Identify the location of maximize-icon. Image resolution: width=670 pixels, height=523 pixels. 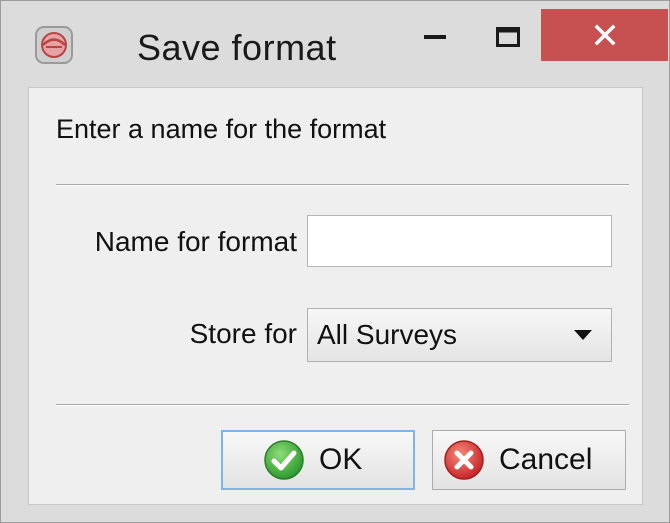
(508, 37).